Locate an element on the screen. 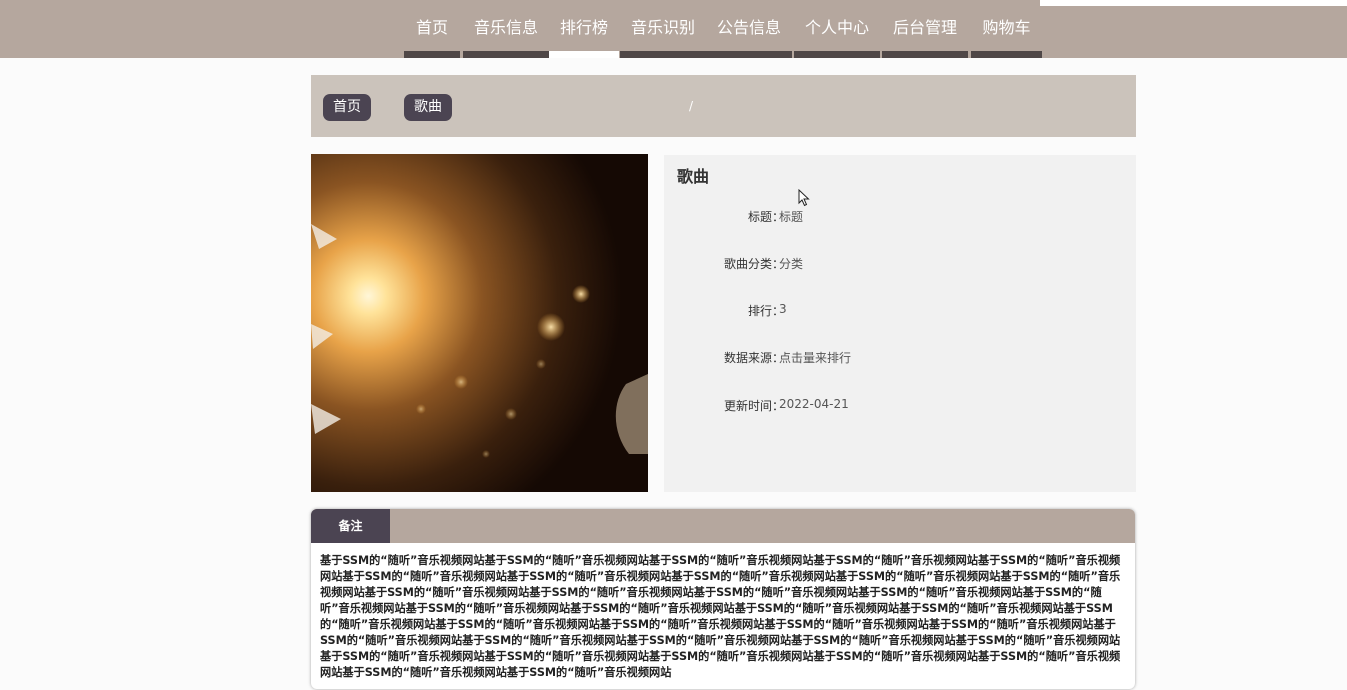 The height and width of the screenshot is (690, 1347). nav-item-label: 首页 is located at coordinates (431, 27).